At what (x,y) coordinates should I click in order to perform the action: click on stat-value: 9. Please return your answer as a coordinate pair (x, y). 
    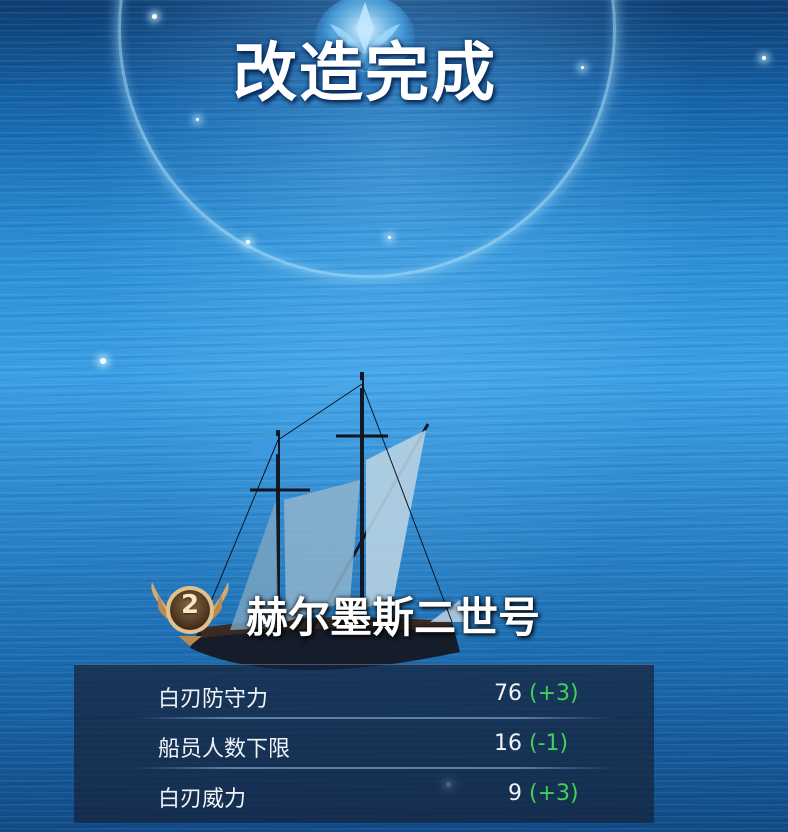
    Looking at the image, I should click on (515, 793).